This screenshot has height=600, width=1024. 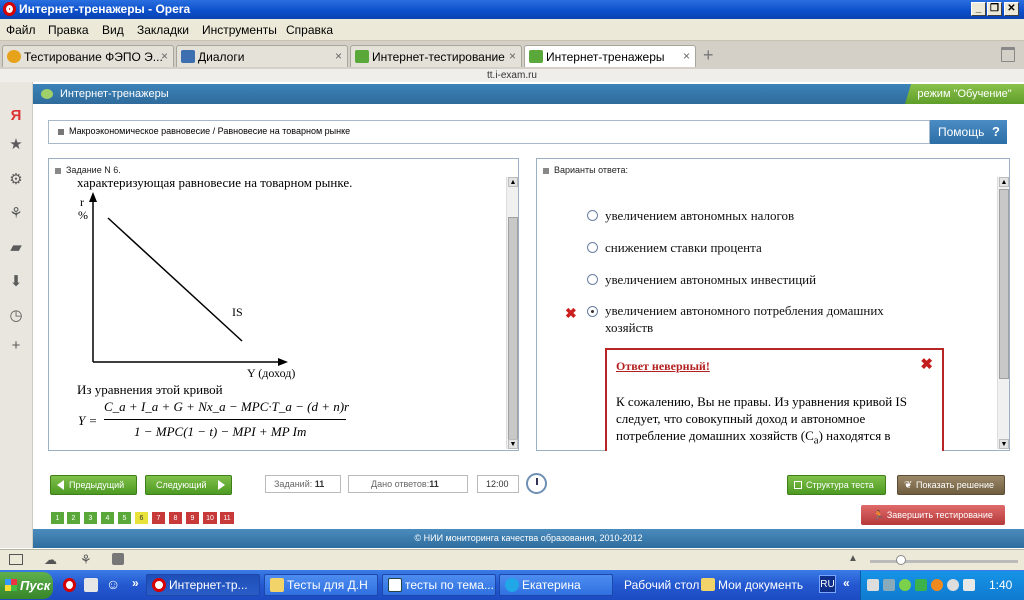 What do you see at coordinates (610, 56) in the screenshot?
I see `tab-internet-trainers: Интернет-тренажеры ×` at bounding box center [610, 56].